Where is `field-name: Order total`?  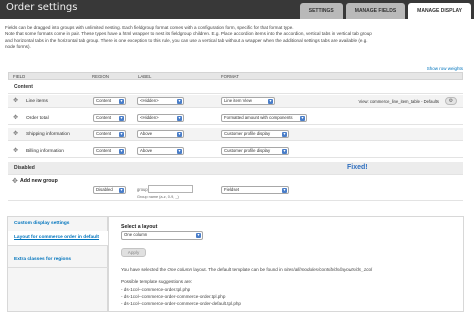 field-name: Order total is located at coordinates (37, 118).